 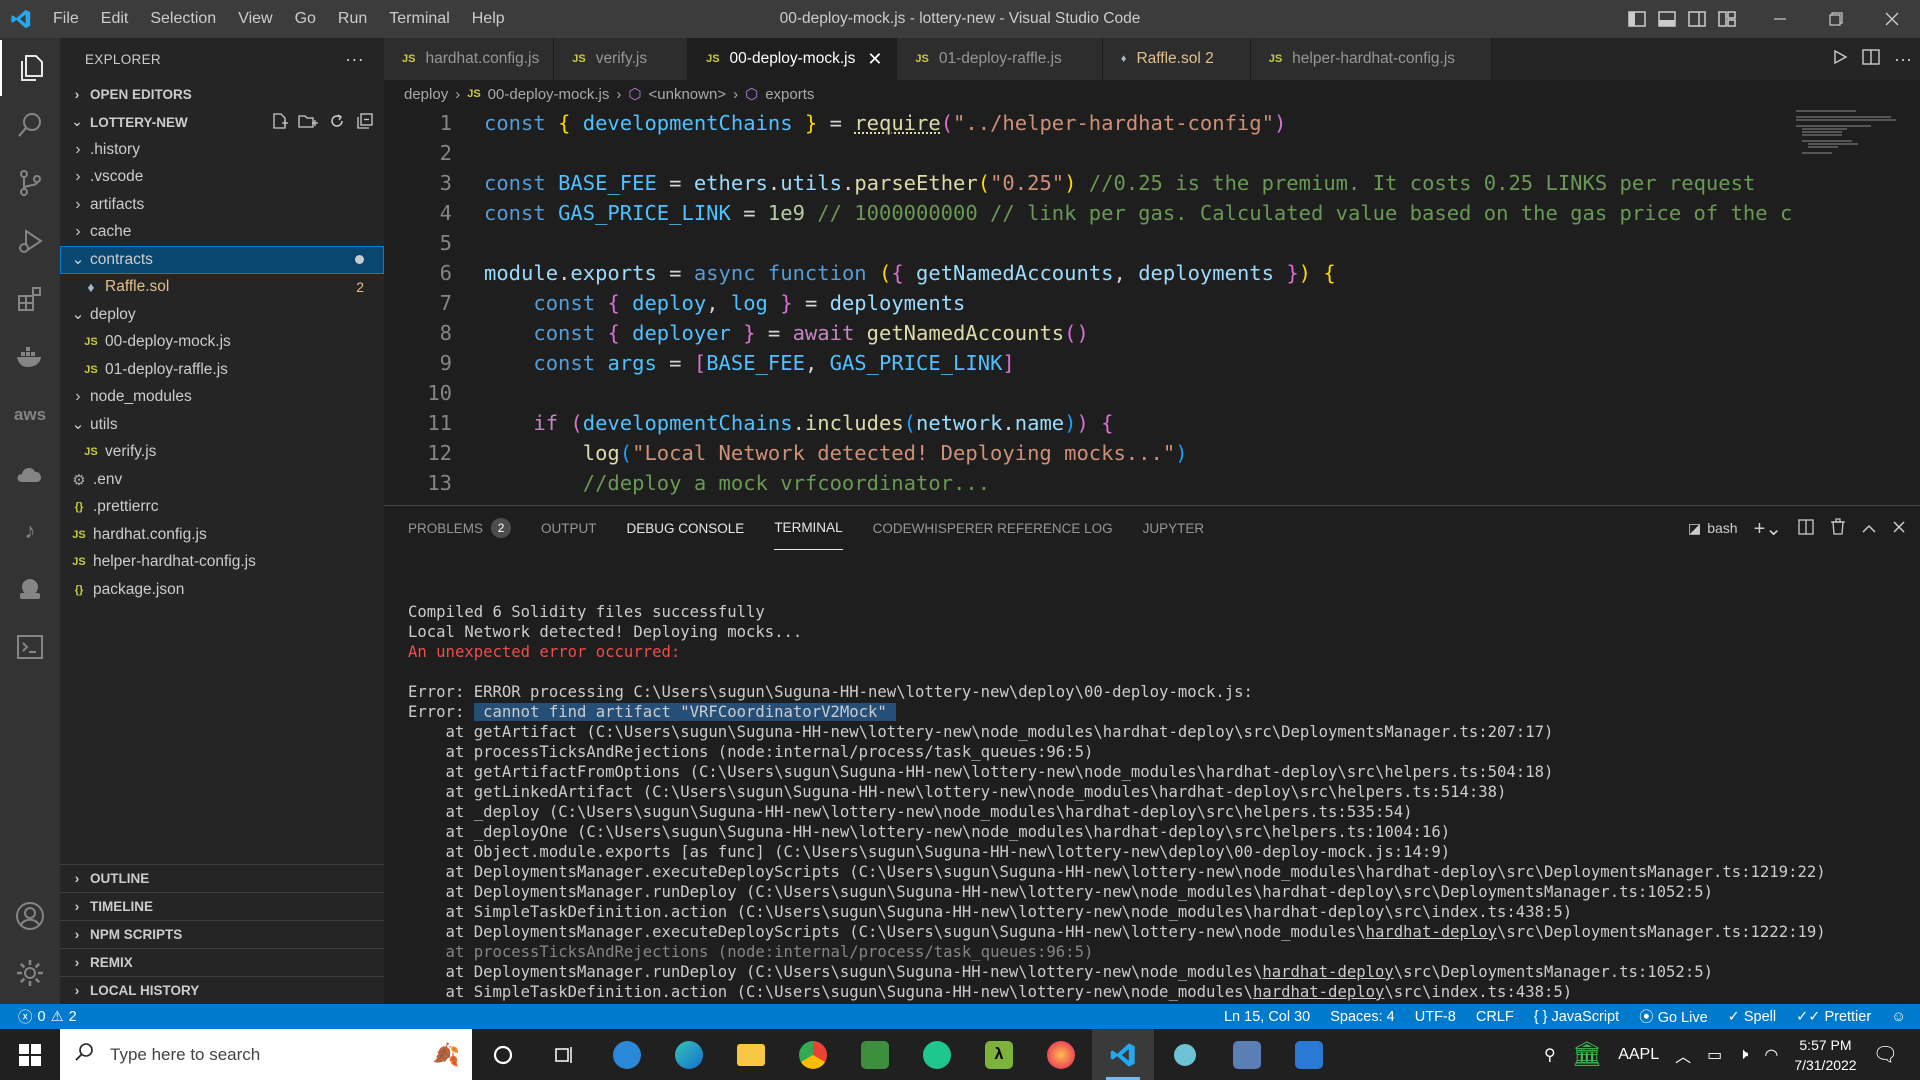 I want to click on tree-file: ♦ Raffle.sol 2, so click(x=222, y=288).